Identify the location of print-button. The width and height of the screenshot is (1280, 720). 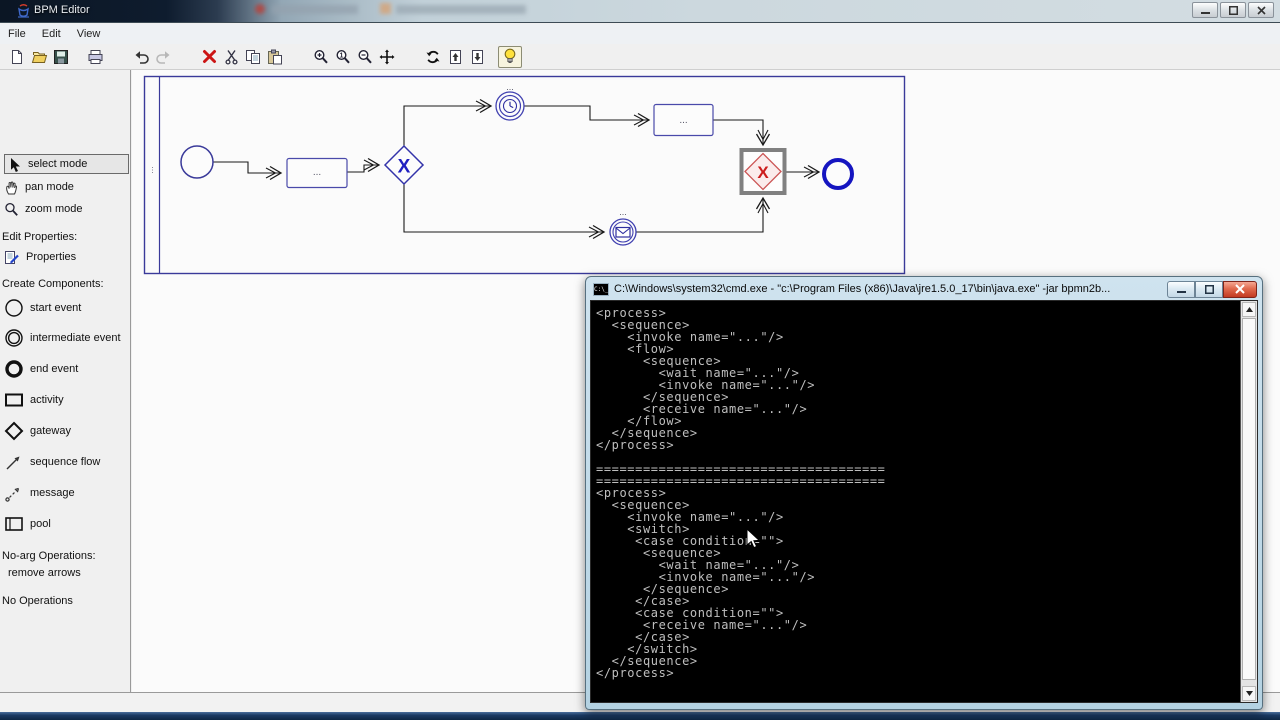
(95, 57).